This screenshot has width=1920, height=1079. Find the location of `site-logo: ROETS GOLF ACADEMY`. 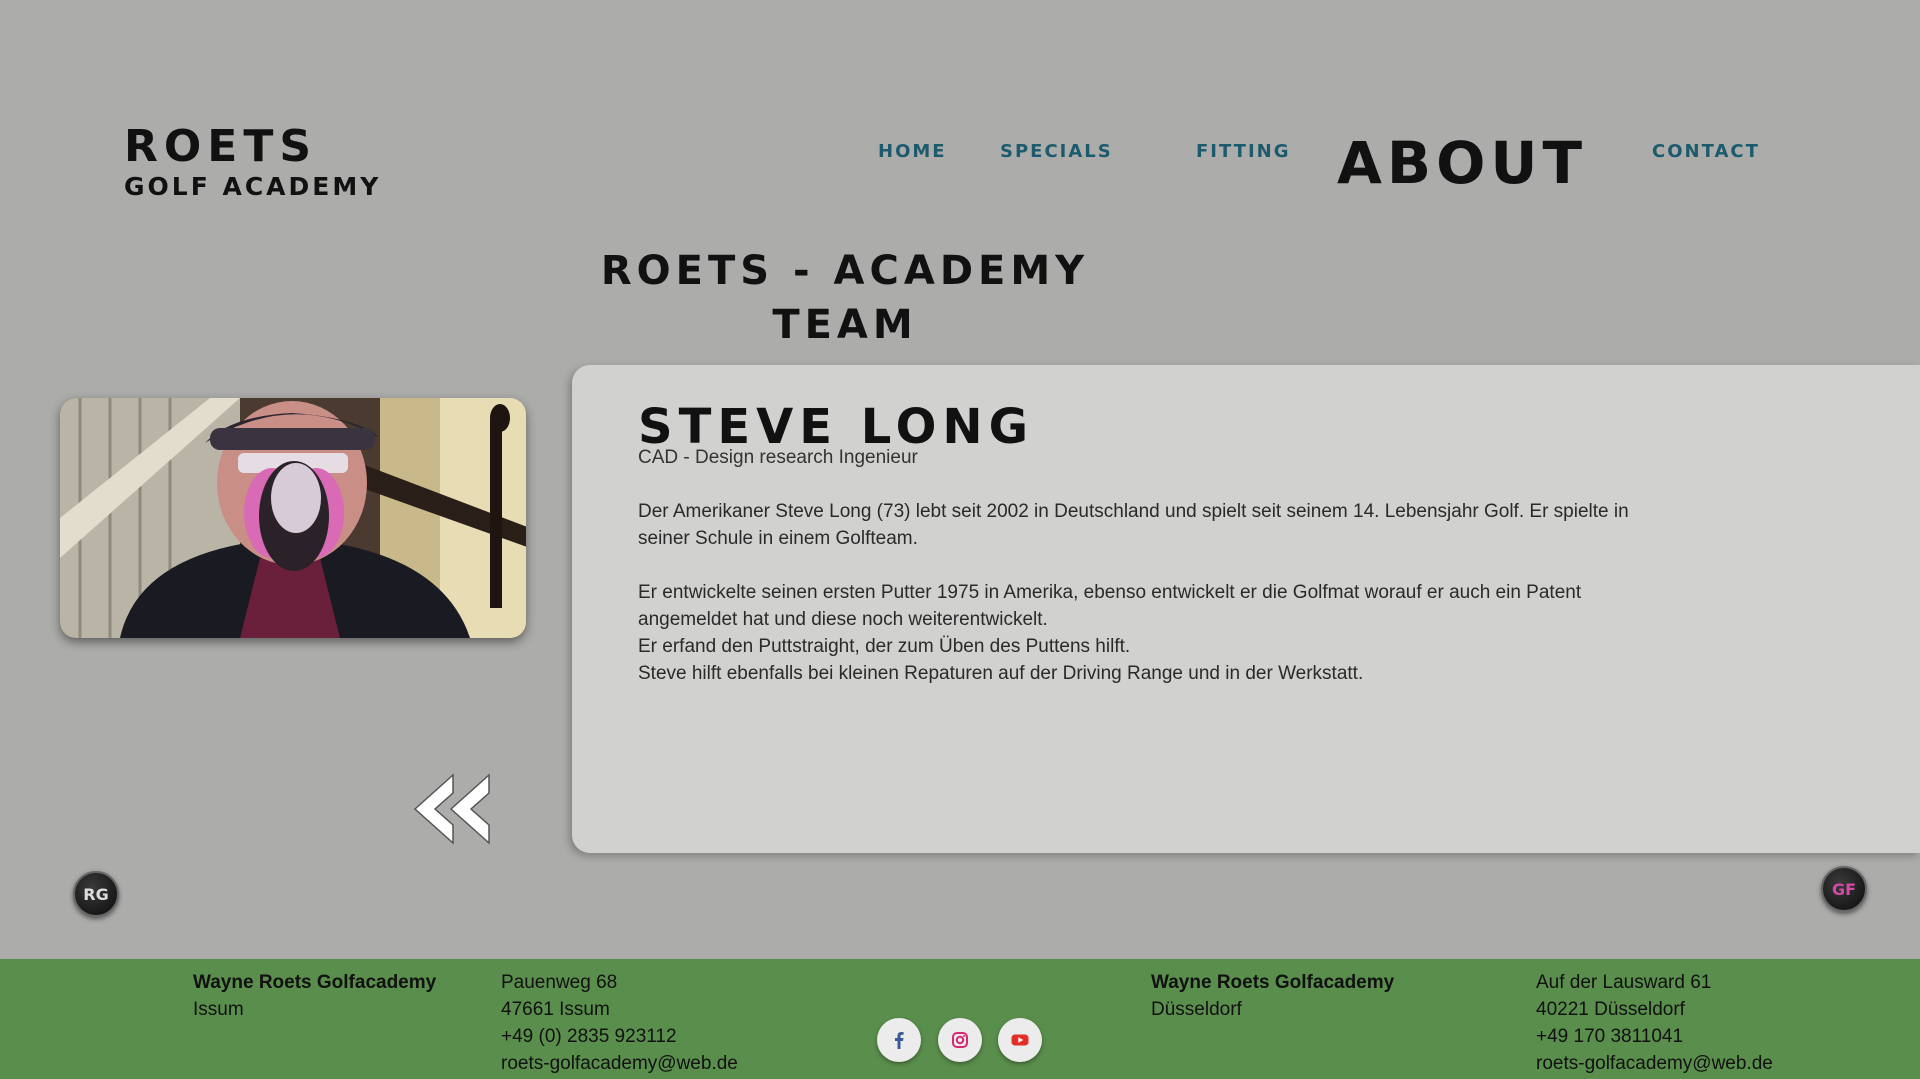

site-logo: ROETS GOLF ACADEMY is located at coordinates (252, 162).